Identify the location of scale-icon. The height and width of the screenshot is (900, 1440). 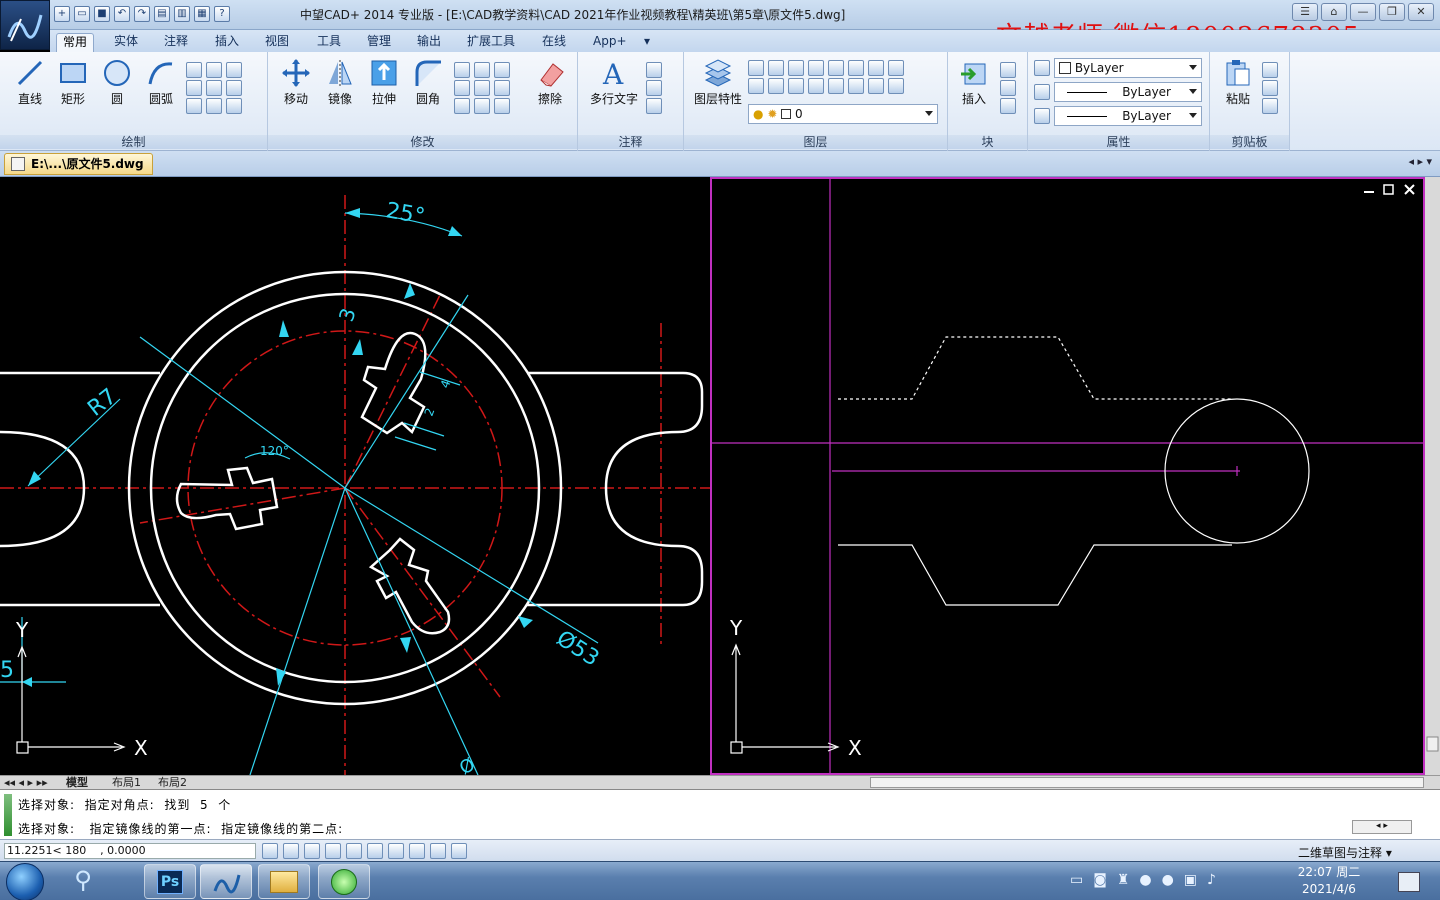
(482, 88).